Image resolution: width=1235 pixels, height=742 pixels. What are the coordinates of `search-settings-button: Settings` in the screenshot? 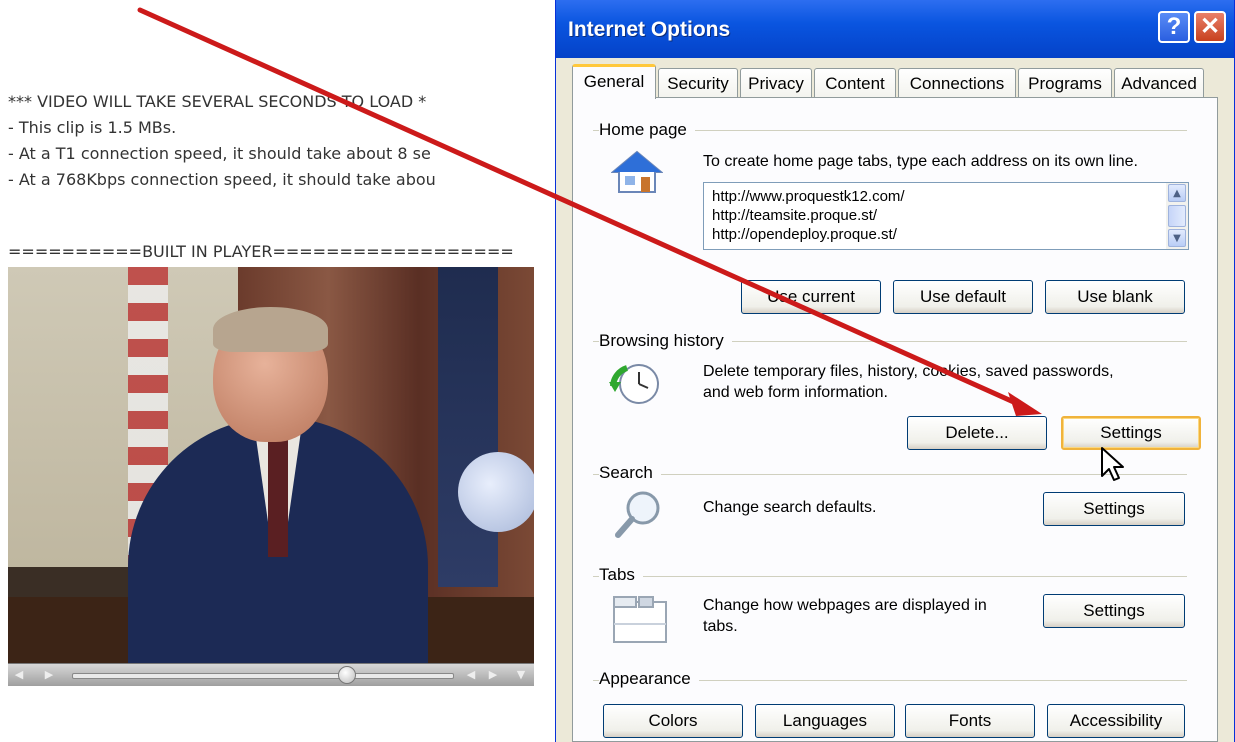 It's located at (1114, 509).